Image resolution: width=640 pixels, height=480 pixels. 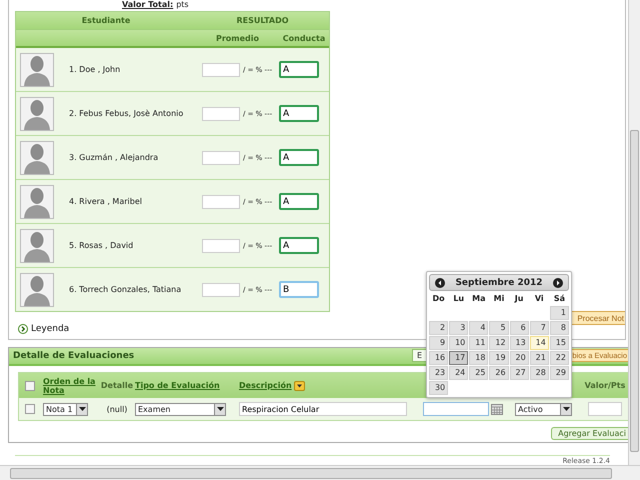 I want to click on column-header: Valor/Pts, so click(x=605, y=385).